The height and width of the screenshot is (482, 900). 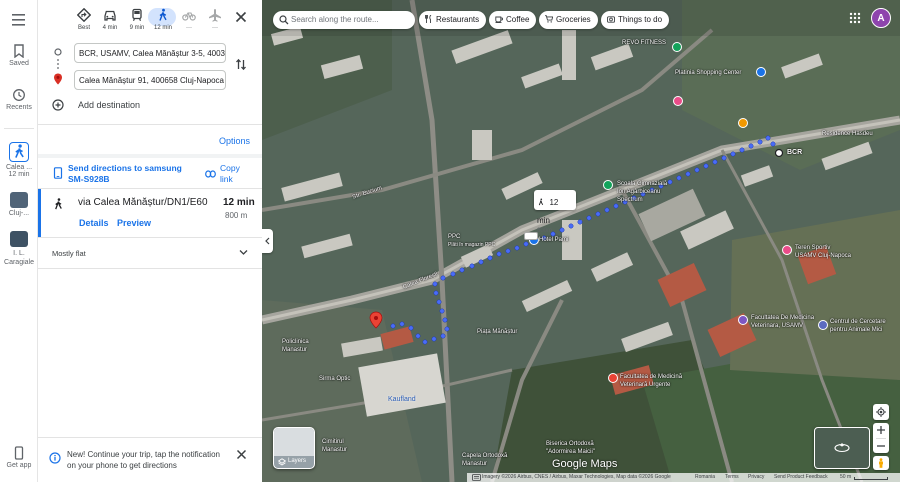 What do you see at coordinates (705, 477) in the screenshot?
I see `footer-link-romania: Romania` at bounding box center [705, 477].